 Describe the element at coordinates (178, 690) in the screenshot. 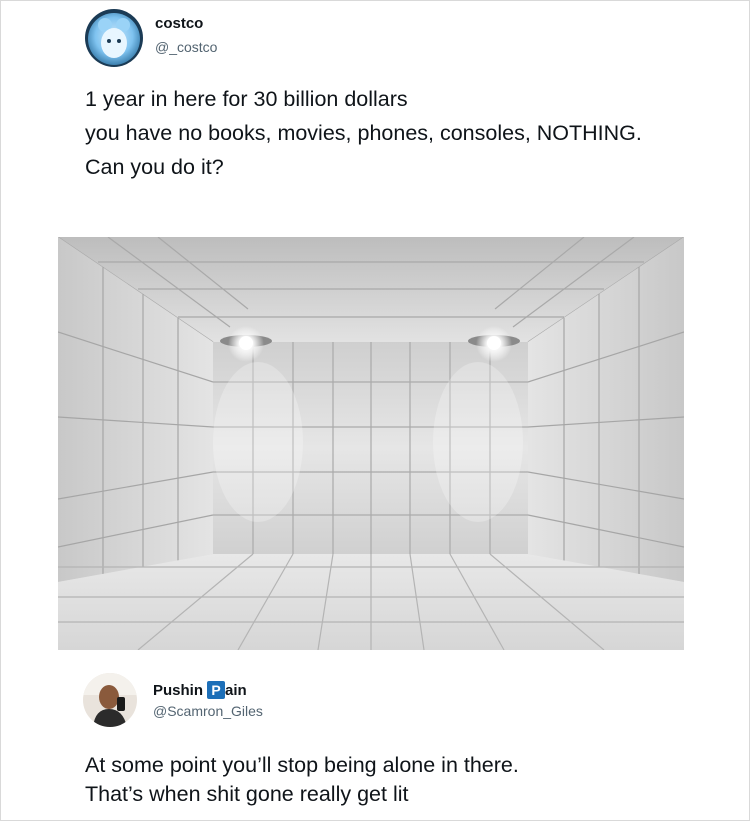

I see `reply-name-prefix: Pushin` at that location.